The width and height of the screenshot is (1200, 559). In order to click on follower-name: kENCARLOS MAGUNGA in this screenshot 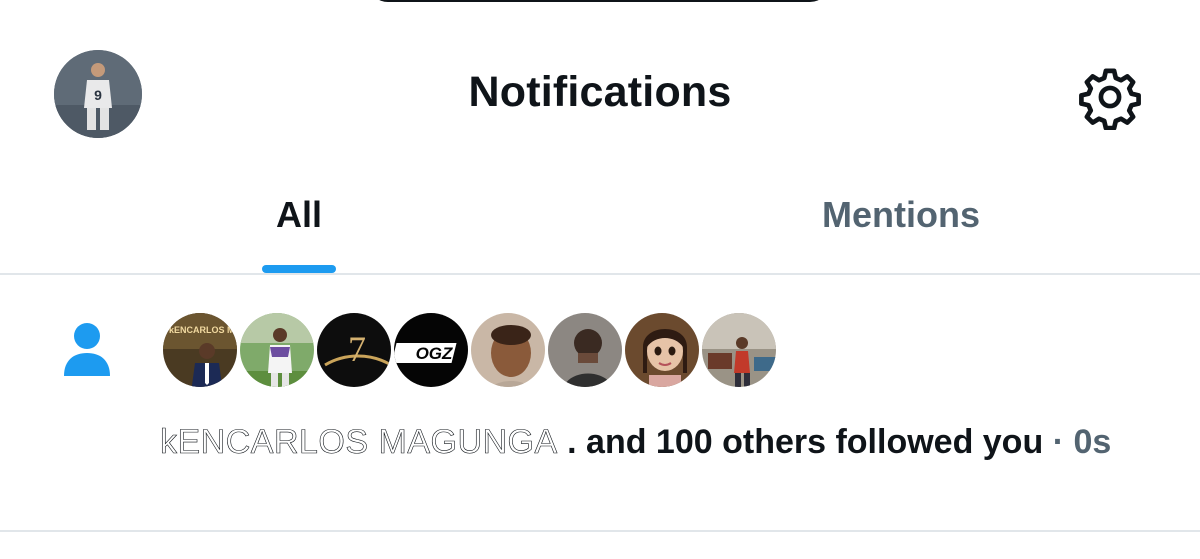, I will do `click(359, 442)`.